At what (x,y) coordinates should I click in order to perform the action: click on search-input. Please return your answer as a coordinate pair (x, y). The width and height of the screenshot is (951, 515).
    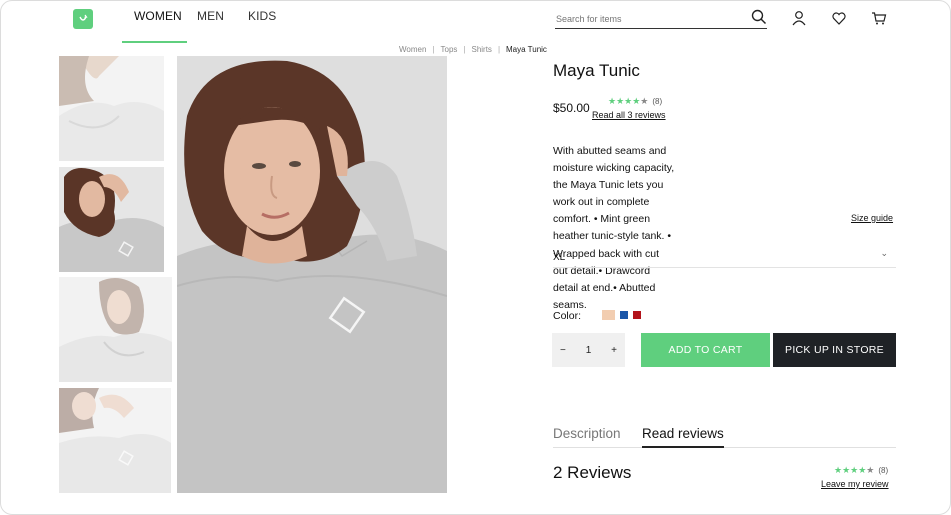
    Looking at the image, I should click on (650, 19).